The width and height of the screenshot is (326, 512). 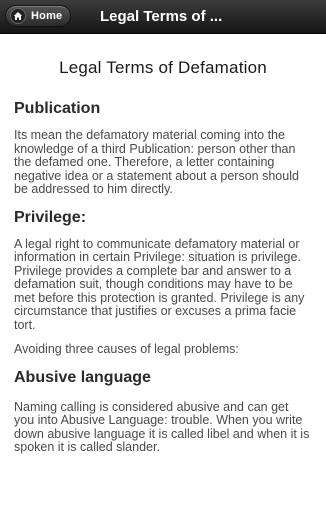 What do you see at coordinates (82, 377) in the screenshot?
I see `section-heading-abusive-language: Abusive language` at bounding box center [82, 377].